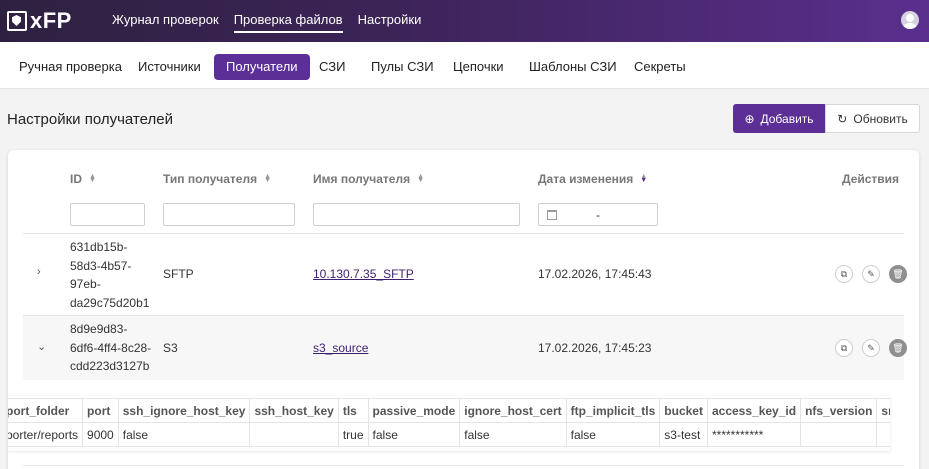 This screenshot has height=469, width=929. What do you see at coordinates (353, 410) in the screenshot?
I see `detail-header: tls` at bounding box center [353, 410].